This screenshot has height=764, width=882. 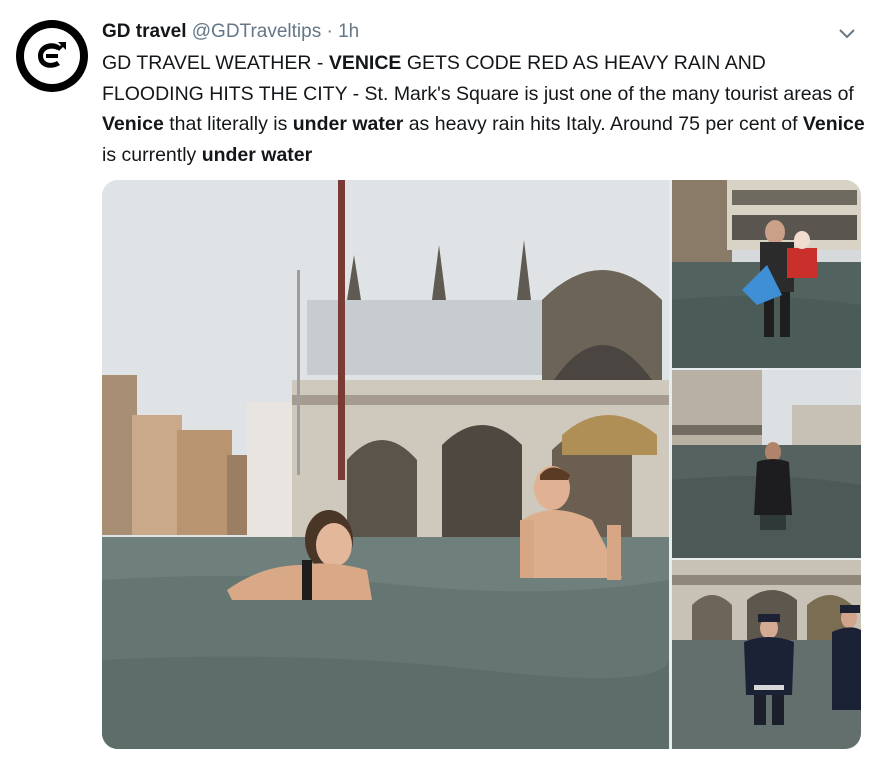 I want to click on photo-police-officers, so click(x=766, y=654).